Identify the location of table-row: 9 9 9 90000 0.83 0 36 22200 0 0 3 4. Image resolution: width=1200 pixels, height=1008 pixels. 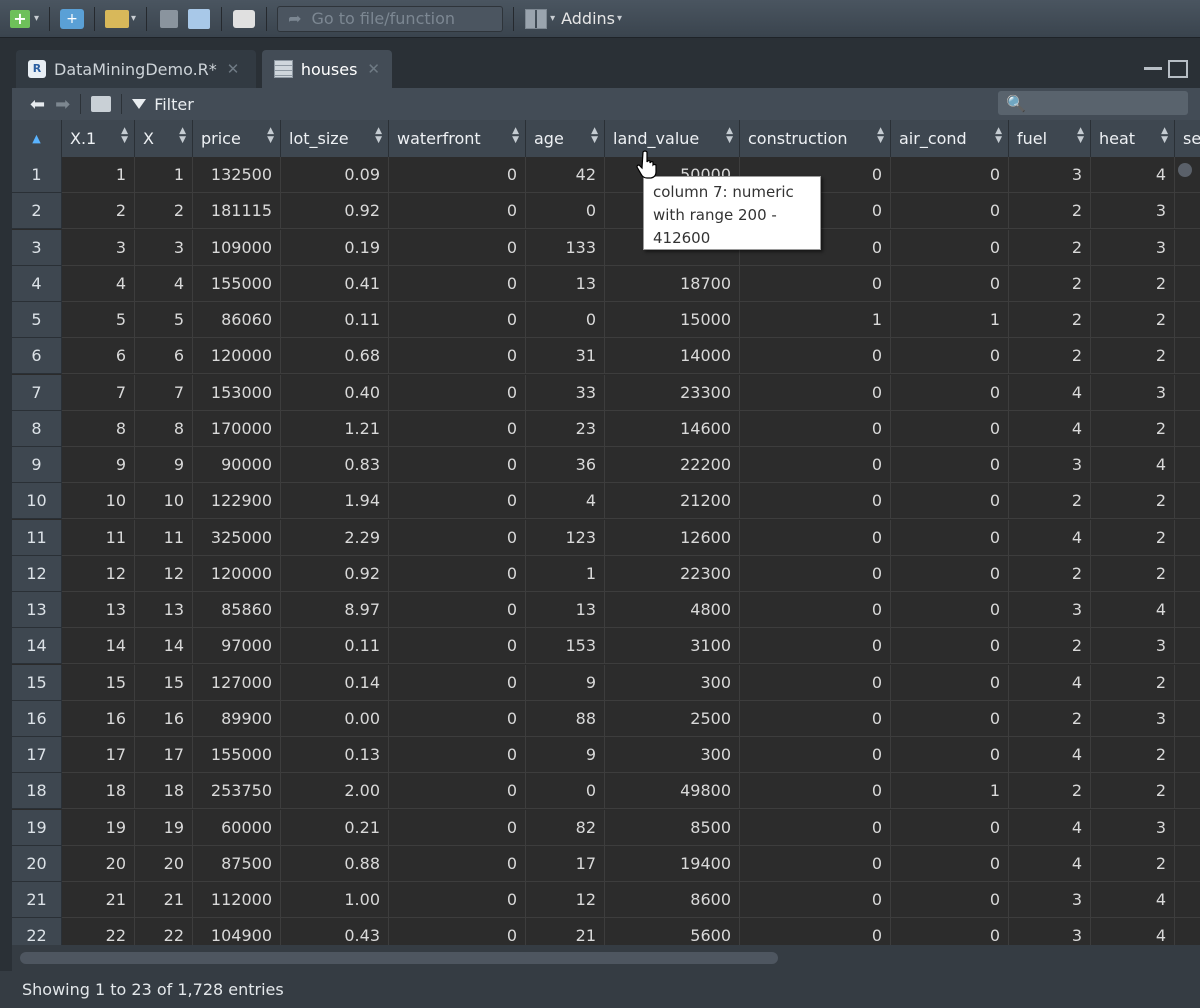
(606, 465).